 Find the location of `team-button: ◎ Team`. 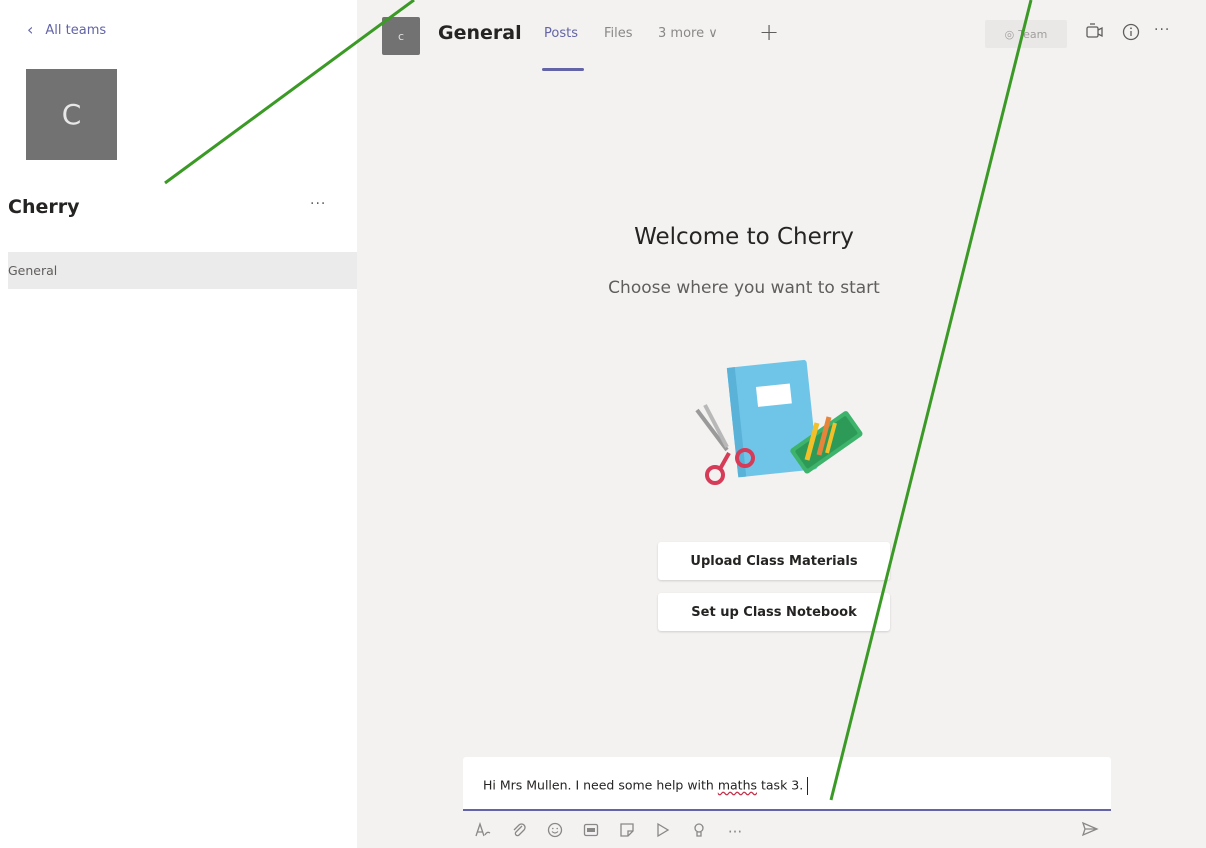

team-button: ◎ Team is located at coordinates (1026, 34).